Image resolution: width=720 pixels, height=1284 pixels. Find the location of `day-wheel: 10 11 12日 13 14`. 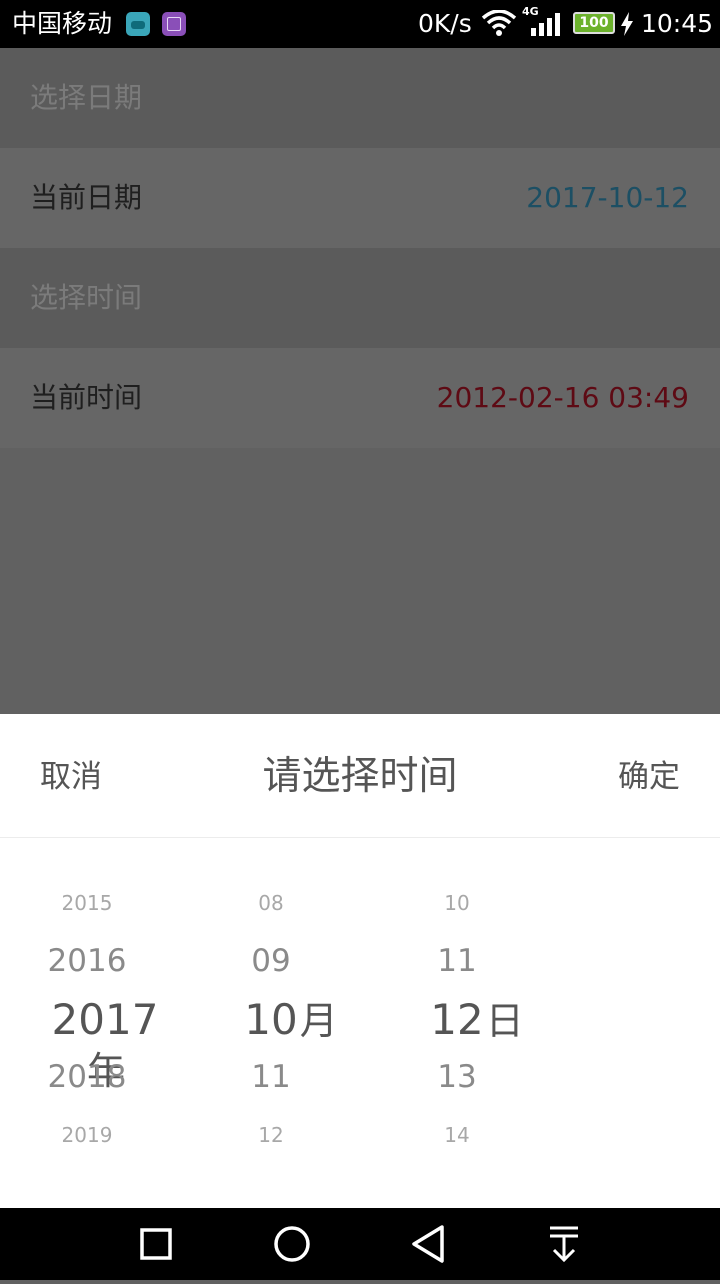

day-wheel: 10 11 12日 13 14 is located at coordinates (457, 1023).